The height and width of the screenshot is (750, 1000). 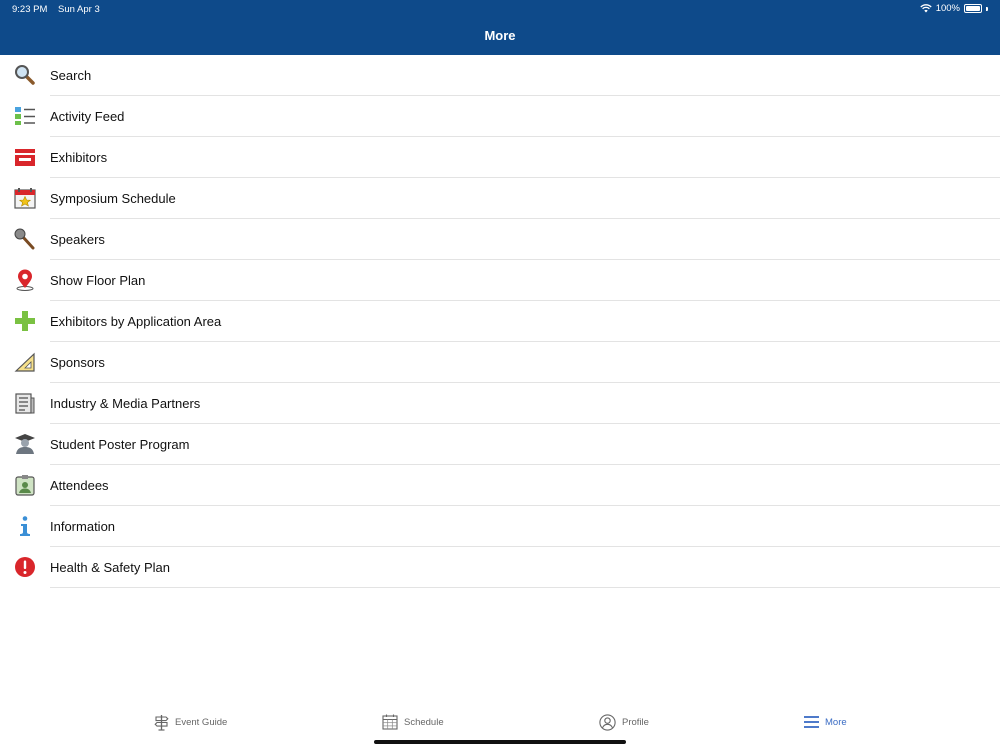 What do you see at coordinates (25, 280) in the screenshot?
I see `map-pin-icon` at bounding box center [25, 280].